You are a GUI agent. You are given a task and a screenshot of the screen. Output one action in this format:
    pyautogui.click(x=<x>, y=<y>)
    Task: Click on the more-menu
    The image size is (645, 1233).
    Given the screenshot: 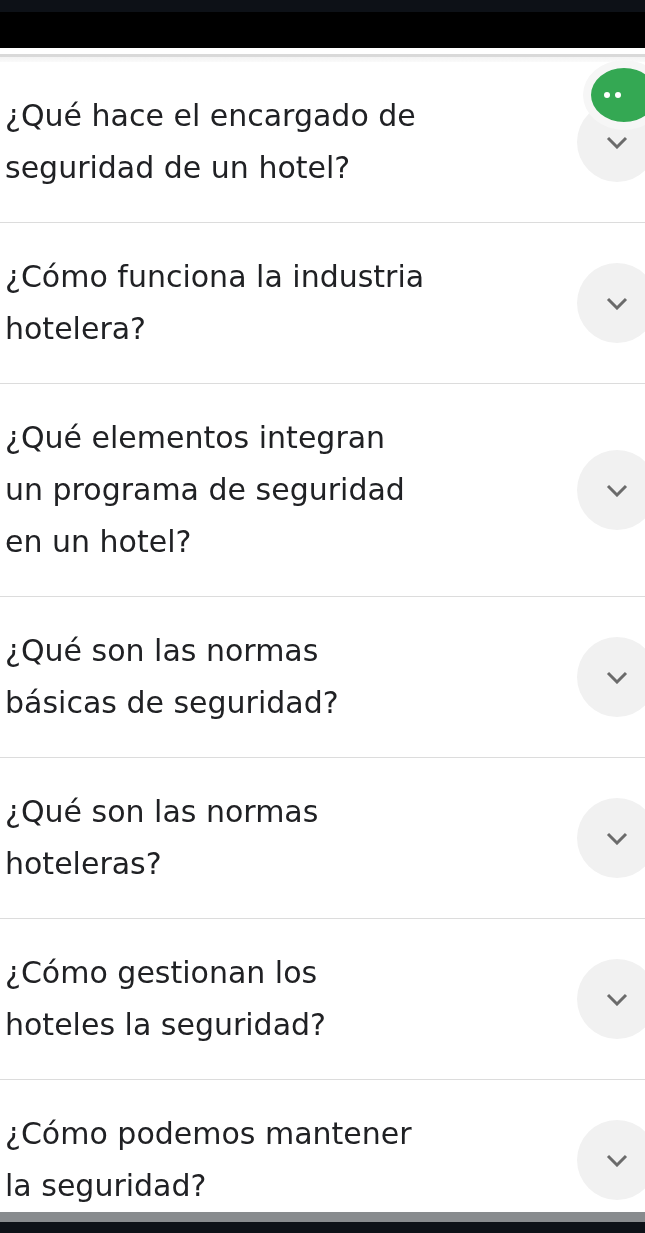 What is the action you would take?
    pyautogui.click(x=614, y=95)
    